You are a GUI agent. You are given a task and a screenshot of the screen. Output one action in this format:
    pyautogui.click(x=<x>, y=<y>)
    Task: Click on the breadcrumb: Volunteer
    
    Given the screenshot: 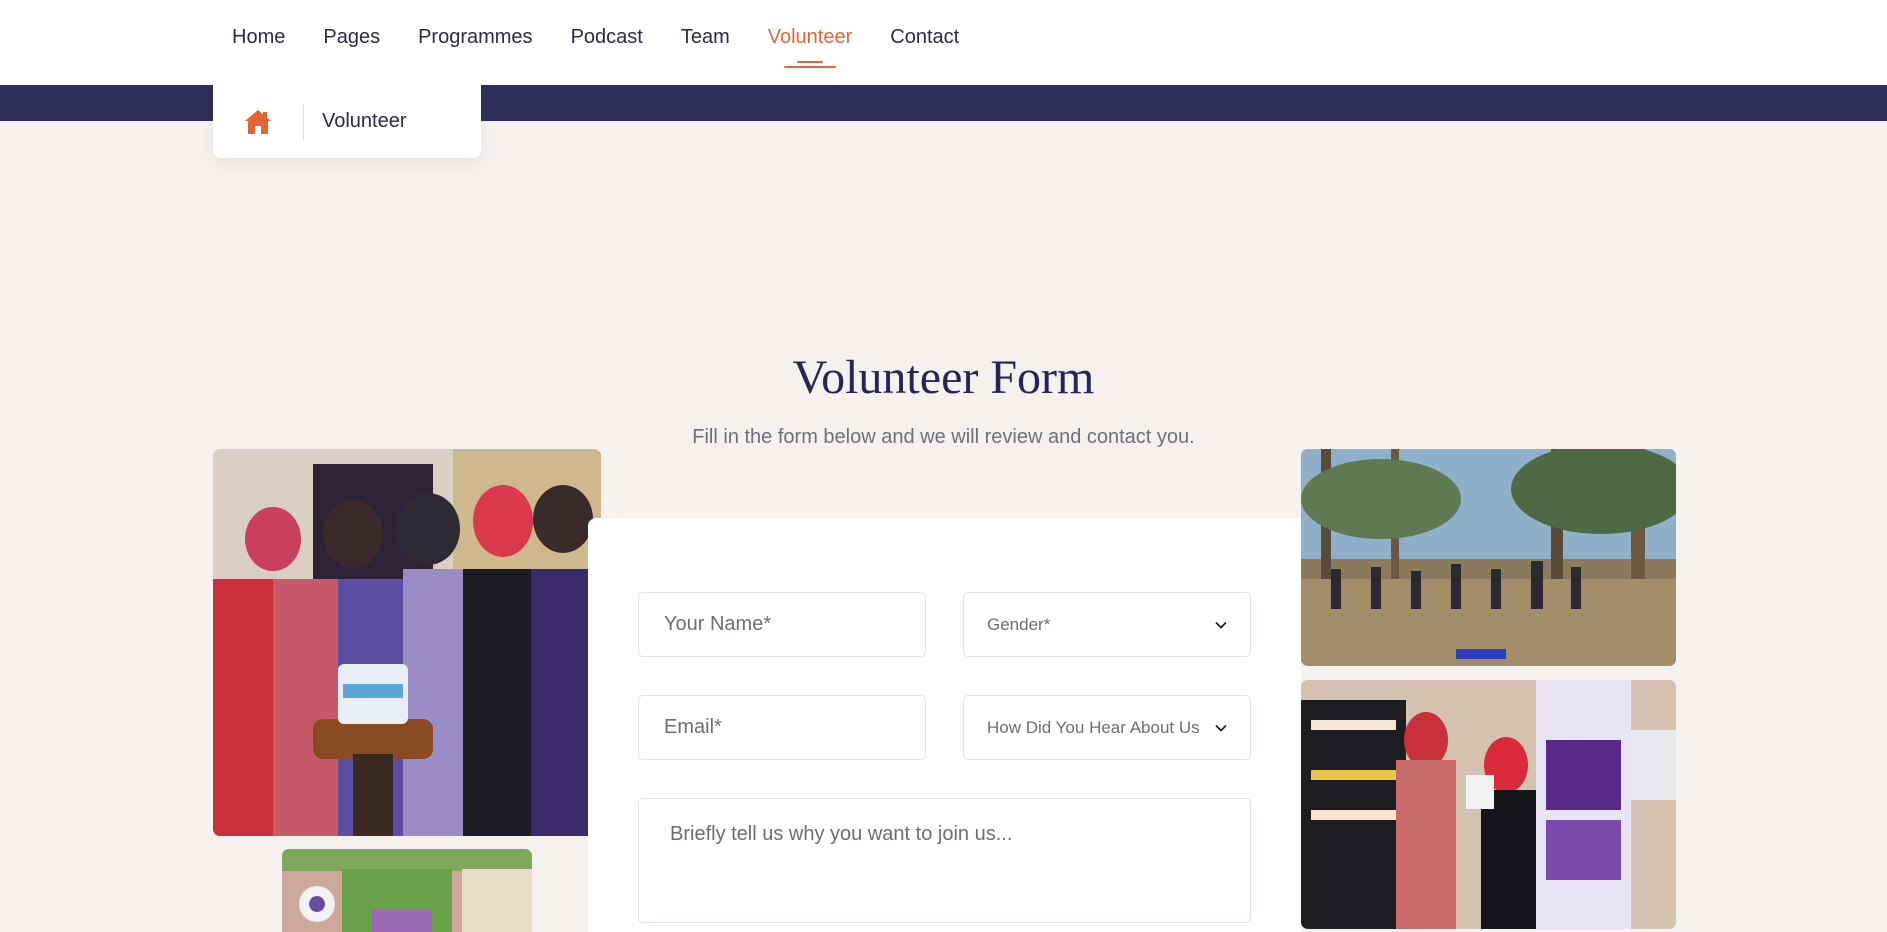 What is the action you would take?
    pyautogui.click(x=347, y=121)
    